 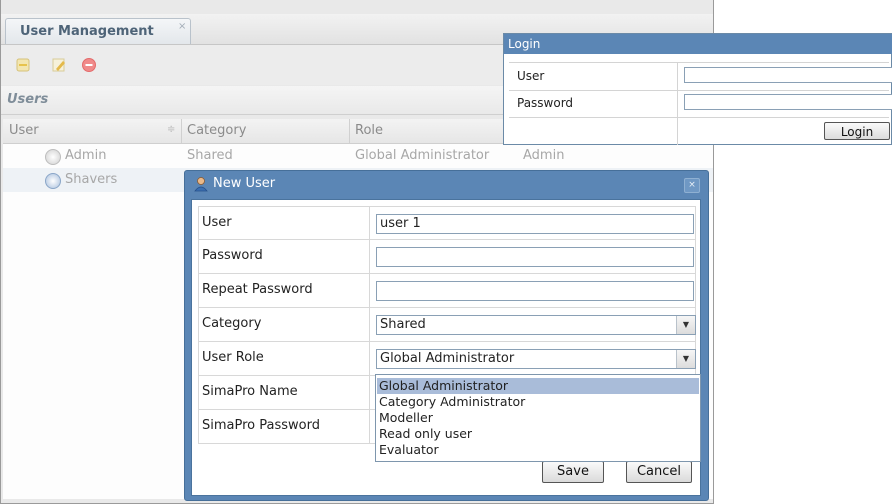 I want to click on tab-label: User Management, so click(x=87, y=31).